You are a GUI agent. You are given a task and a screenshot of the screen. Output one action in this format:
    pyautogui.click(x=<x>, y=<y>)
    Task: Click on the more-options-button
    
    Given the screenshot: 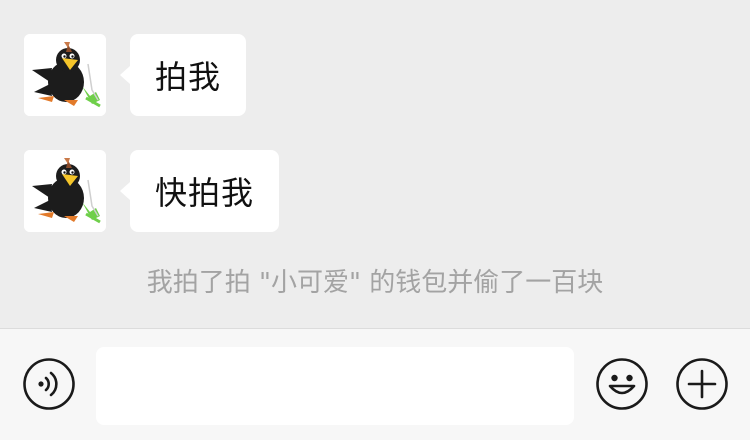 What is the action you would take?
    pyautogui.click(x=702, y=384)
    